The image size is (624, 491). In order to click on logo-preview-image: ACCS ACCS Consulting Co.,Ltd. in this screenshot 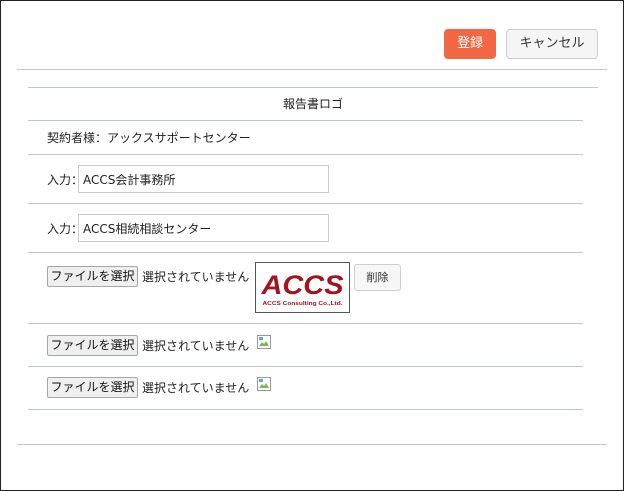, I will do `click(302, 287)`.